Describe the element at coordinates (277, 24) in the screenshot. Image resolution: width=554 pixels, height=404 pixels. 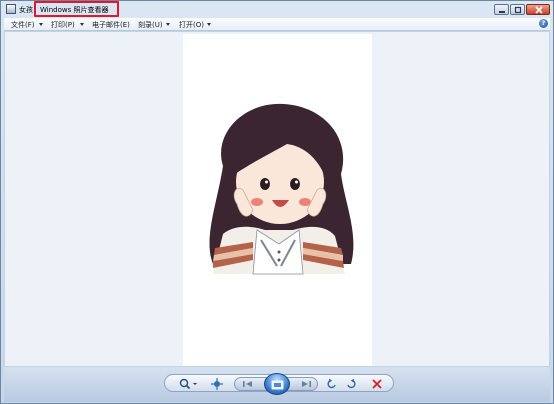
I see `menu-bar: 文件(F) 打印(P) 电子邮件(E) 刻录(U) 打开(O) ?` at that location.